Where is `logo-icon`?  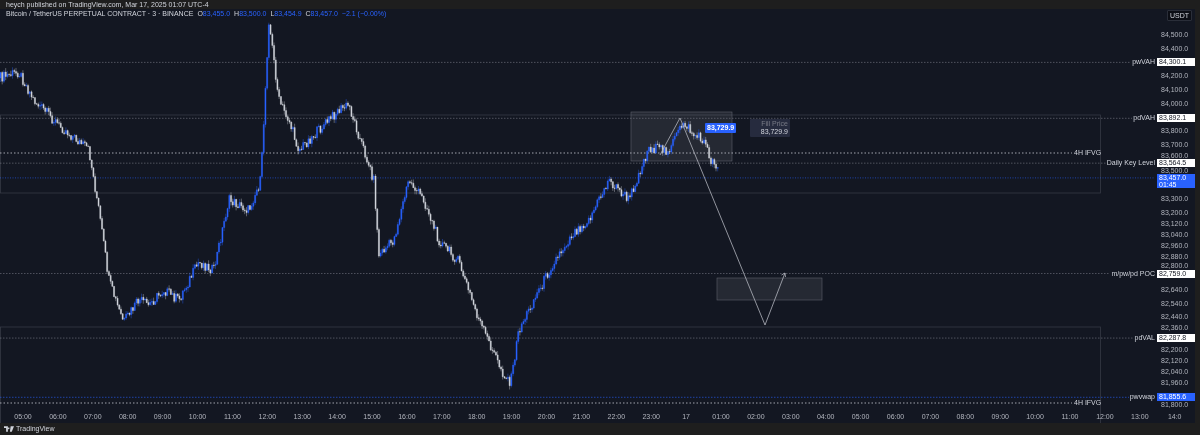
logo-icon is located at coordinates (9, 429).